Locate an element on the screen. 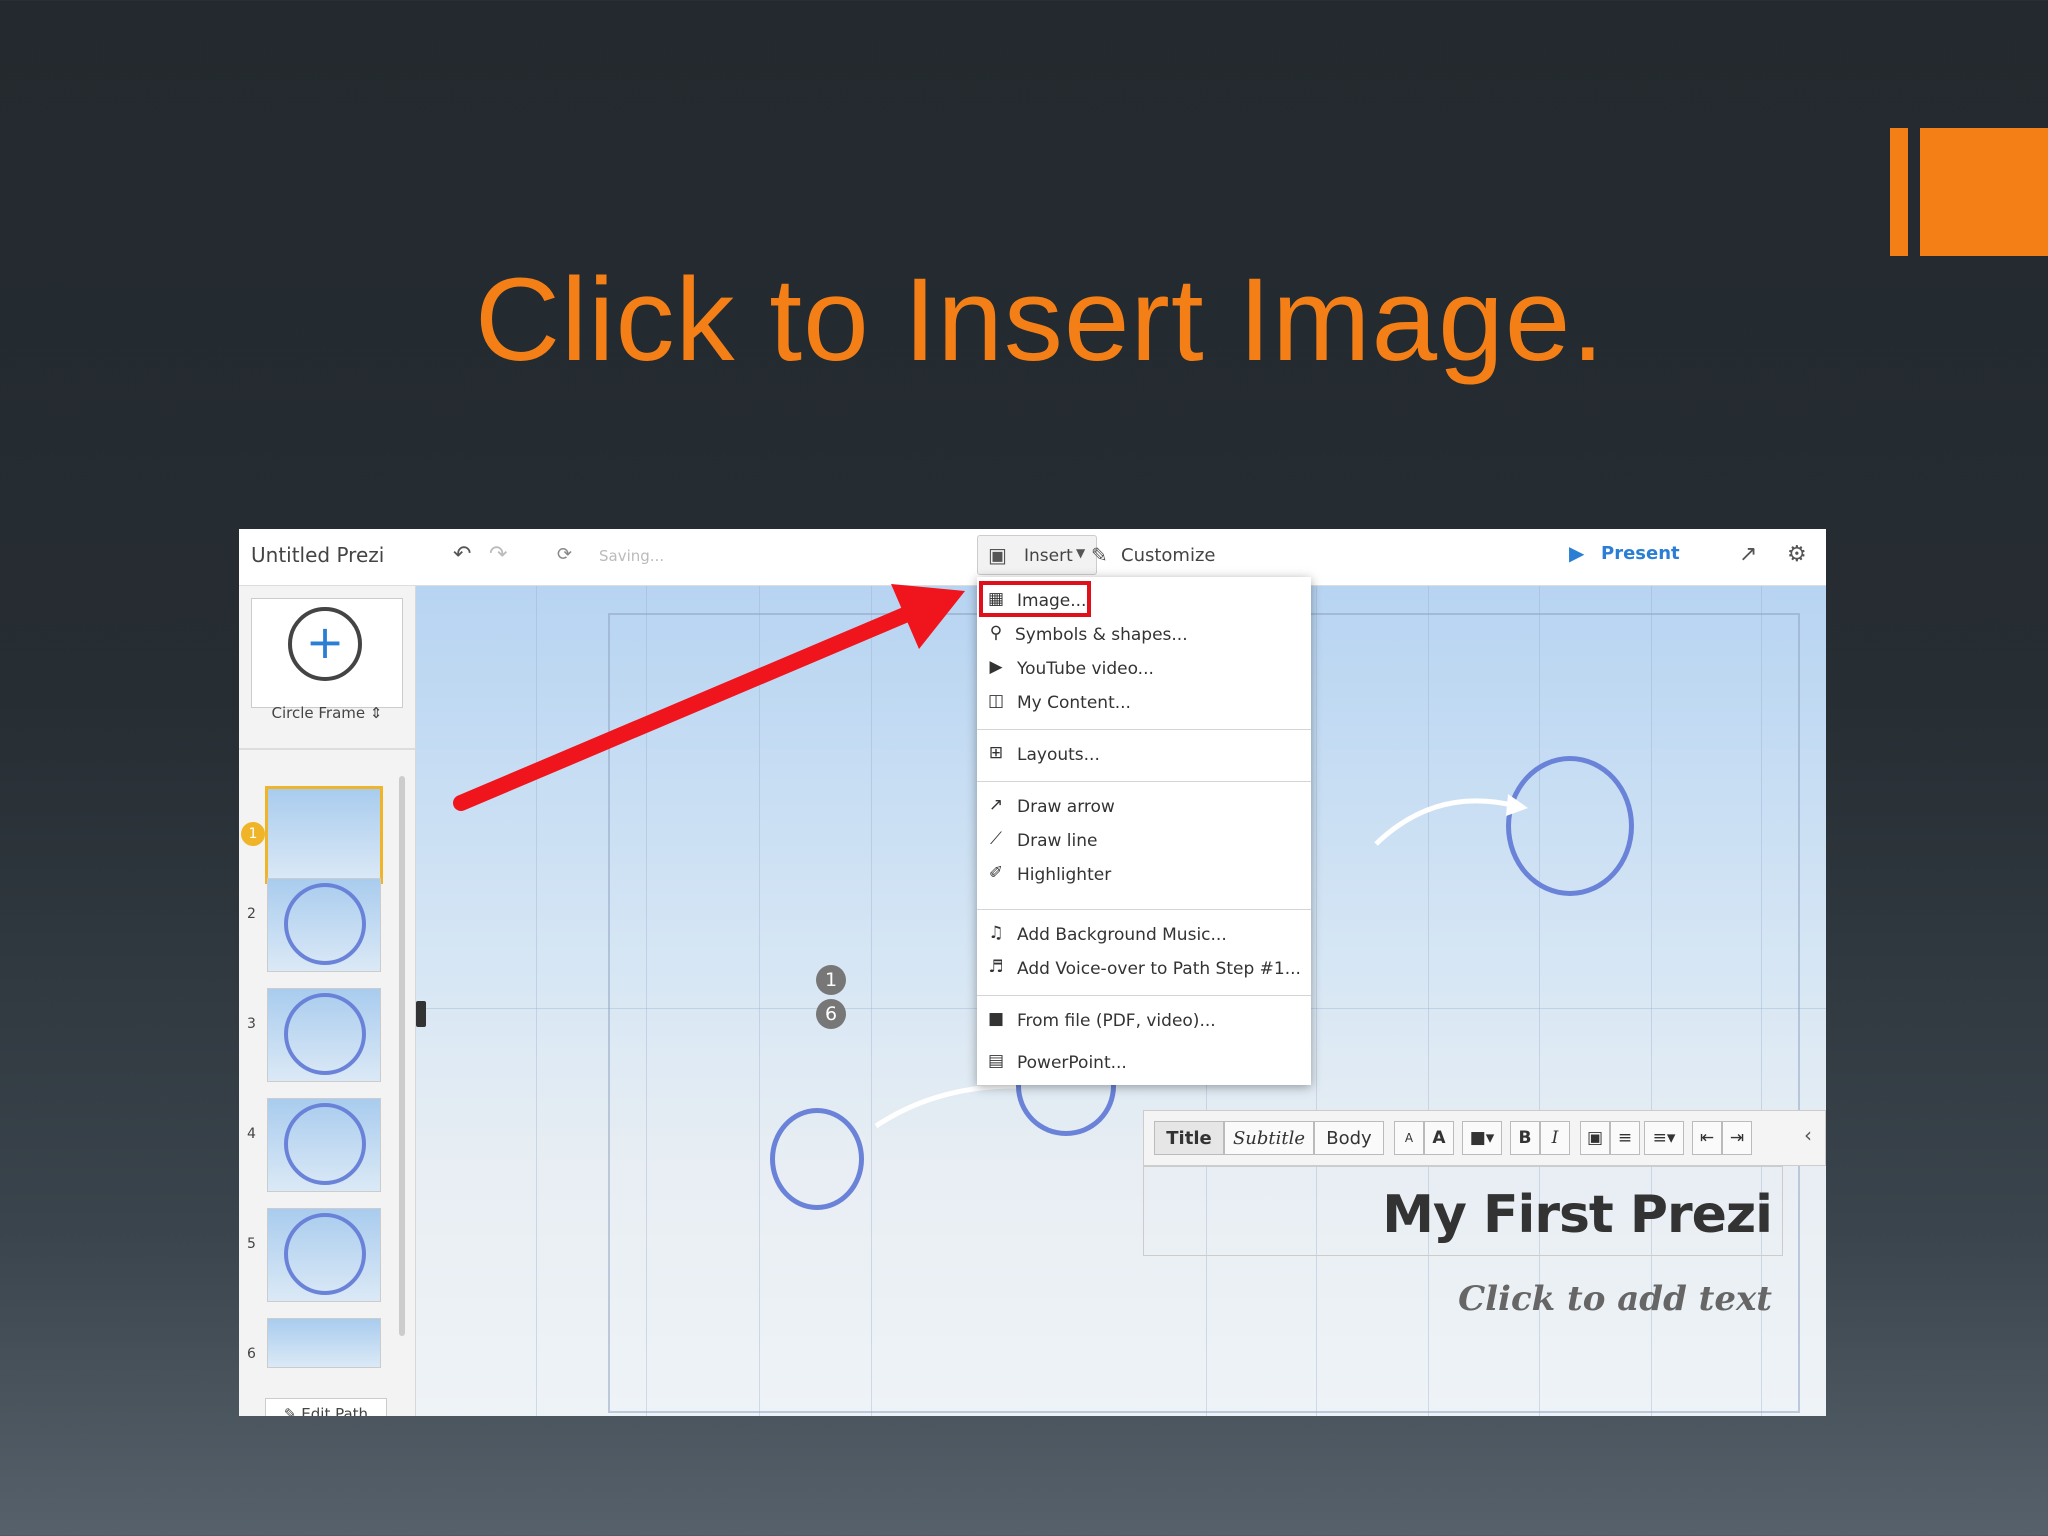  red-annotation-arrow is located at coordinates (709, 697).